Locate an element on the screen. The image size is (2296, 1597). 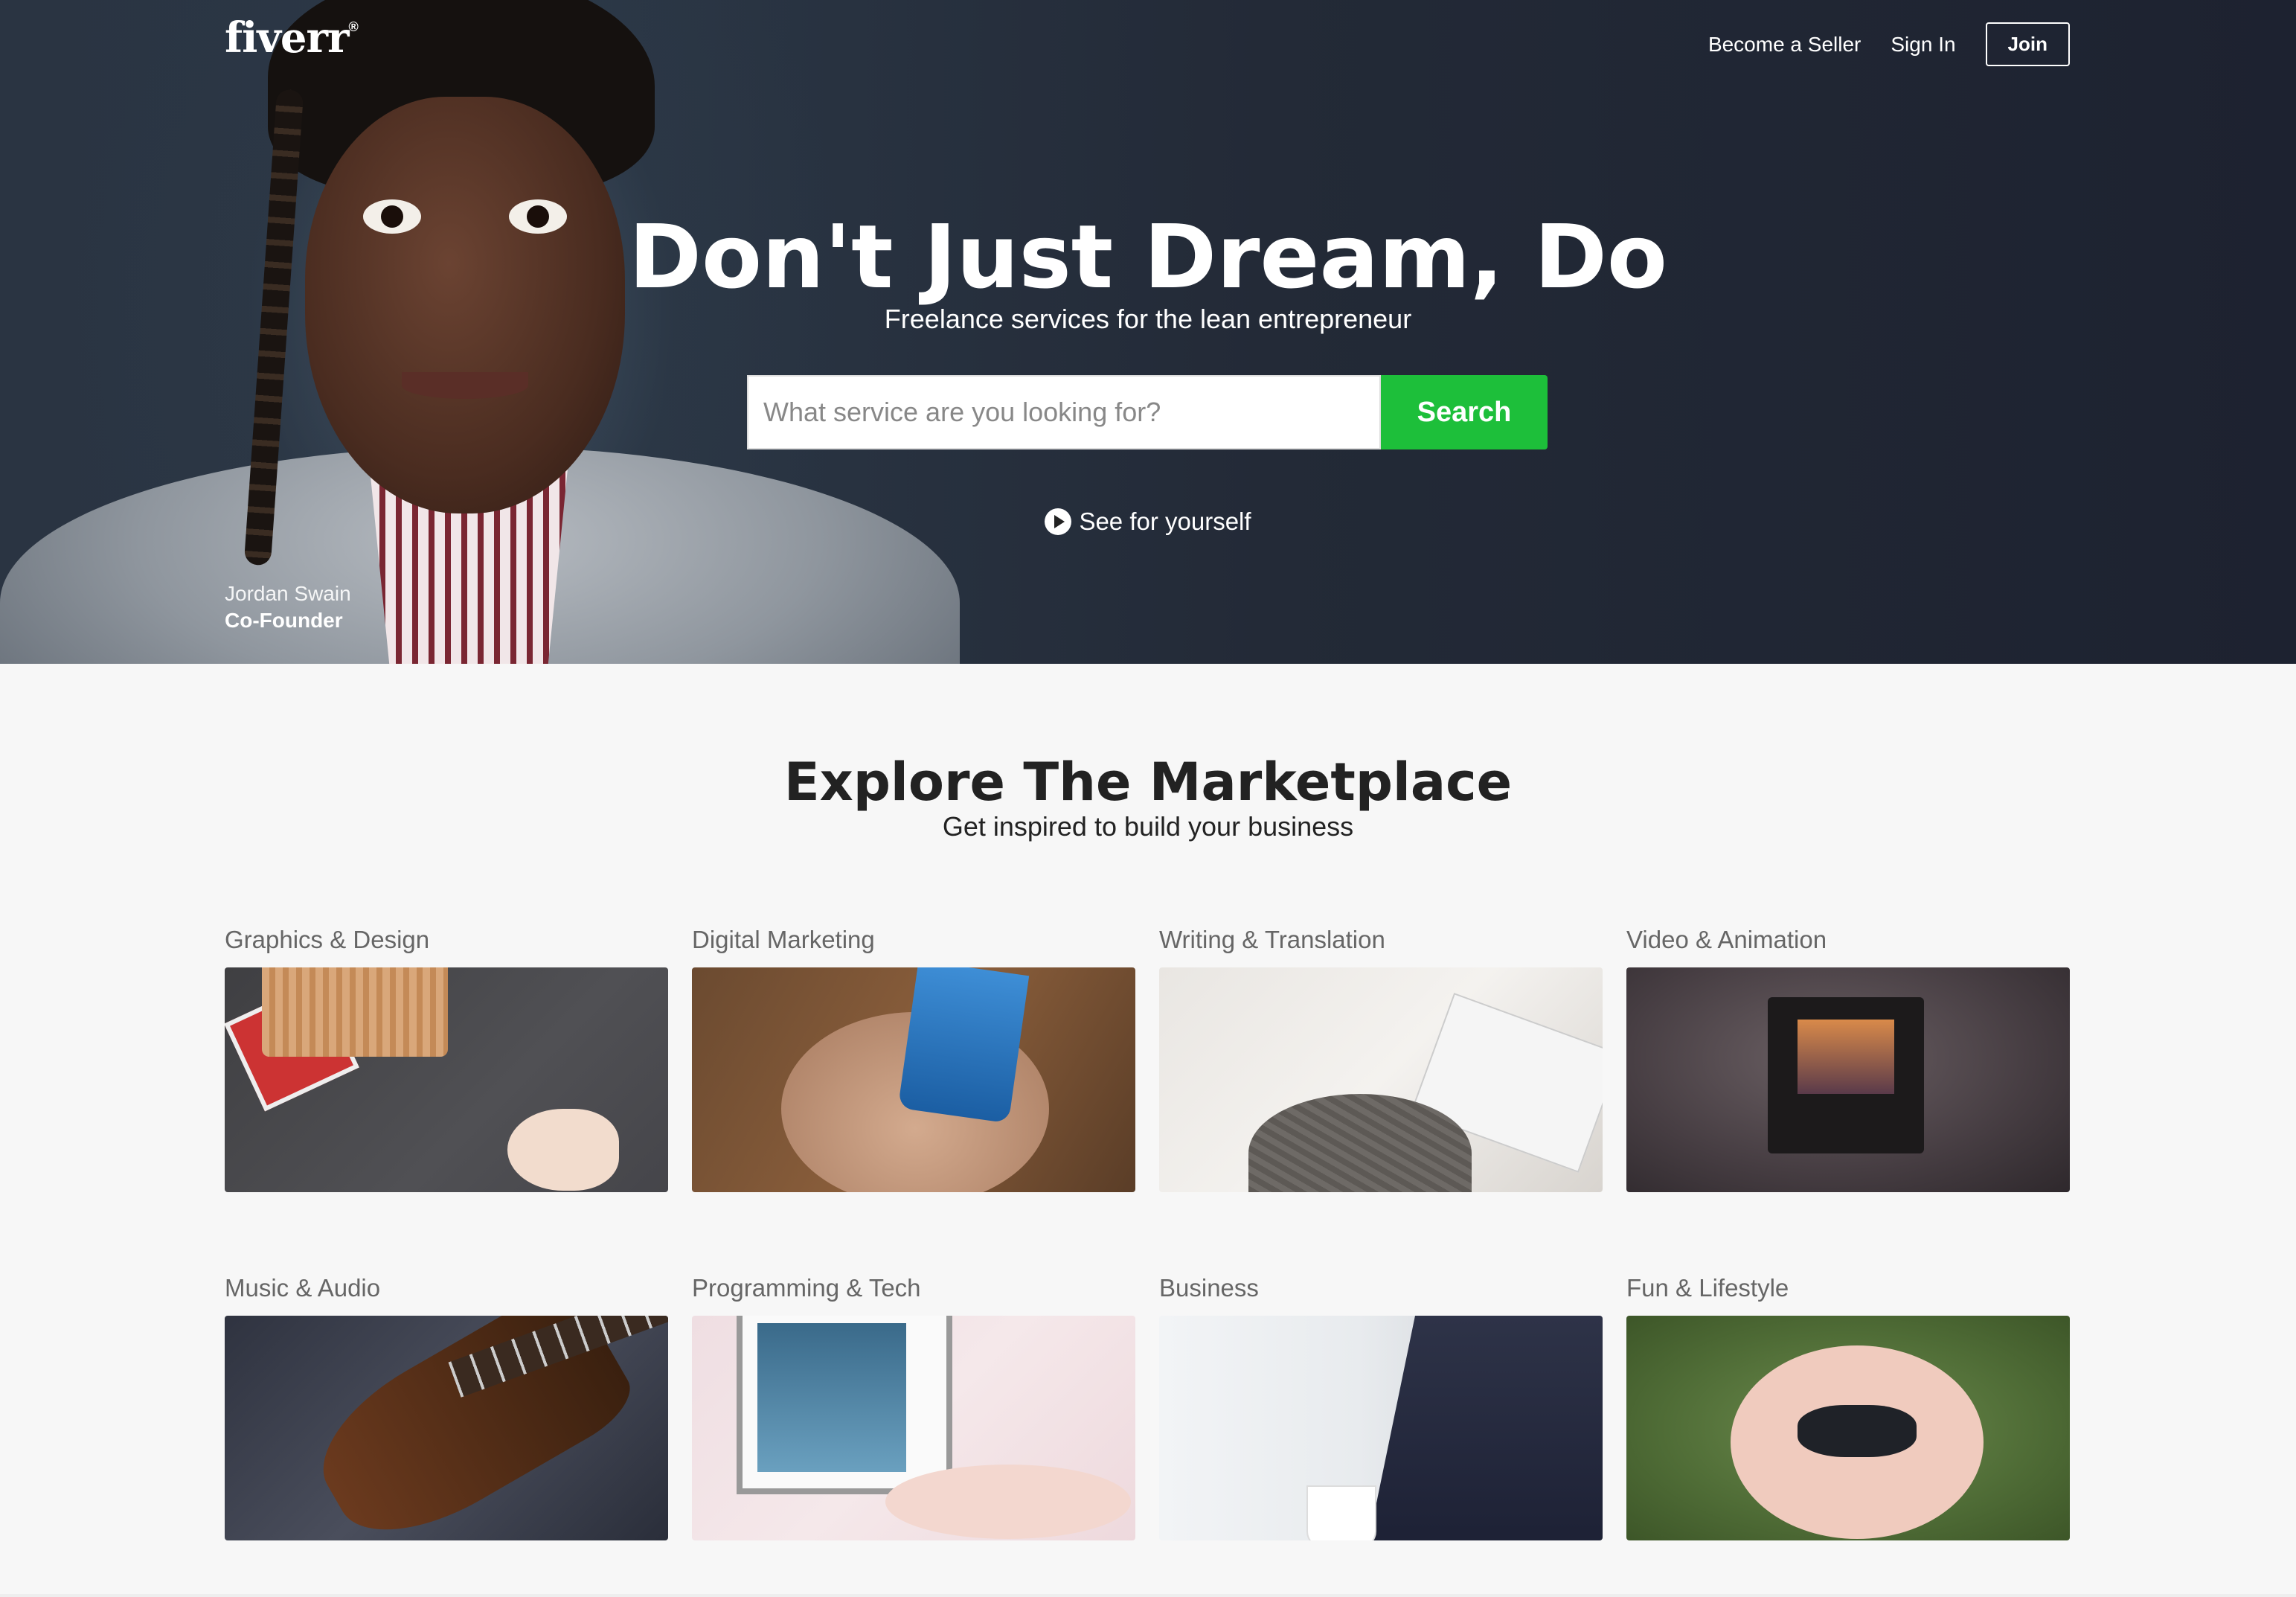
category-image-digital-marketing is located at coordinates (913, 1079).